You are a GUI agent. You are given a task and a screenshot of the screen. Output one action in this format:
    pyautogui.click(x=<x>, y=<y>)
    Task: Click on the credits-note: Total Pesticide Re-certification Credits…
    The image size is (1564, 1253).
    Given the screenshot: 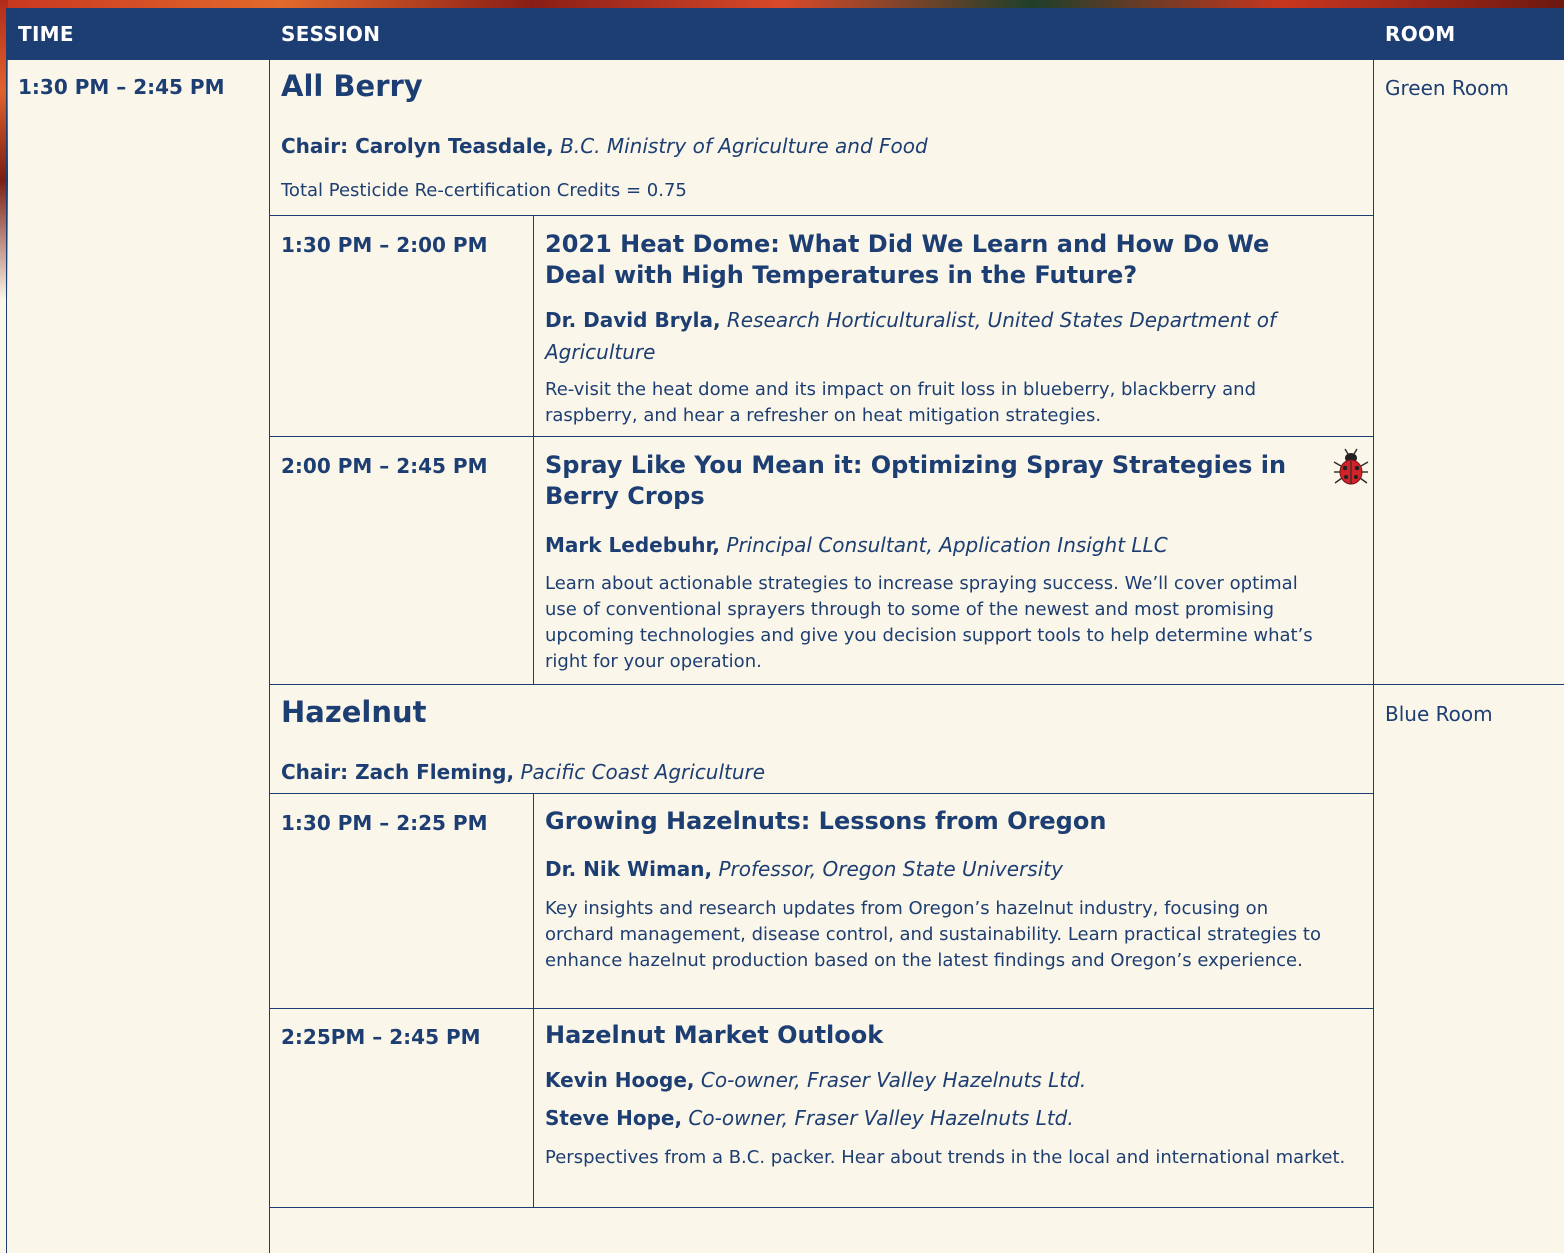 What is the action you would take?
    pyautogui.click(x=484, y=190)
    